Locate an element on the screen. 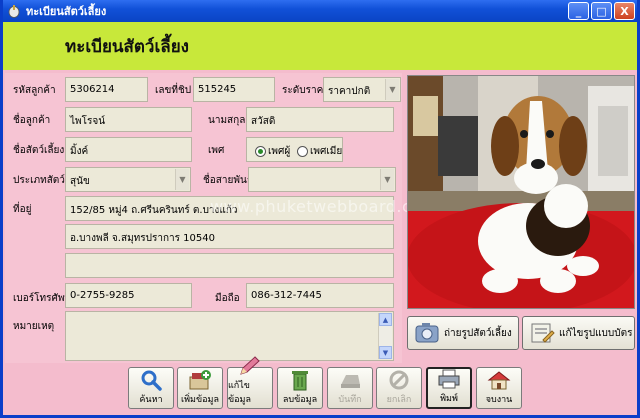 This screenshot has width=640, height=418. pet-type-label: ประเภทสัตว์ is located at coordinates (39, 180).